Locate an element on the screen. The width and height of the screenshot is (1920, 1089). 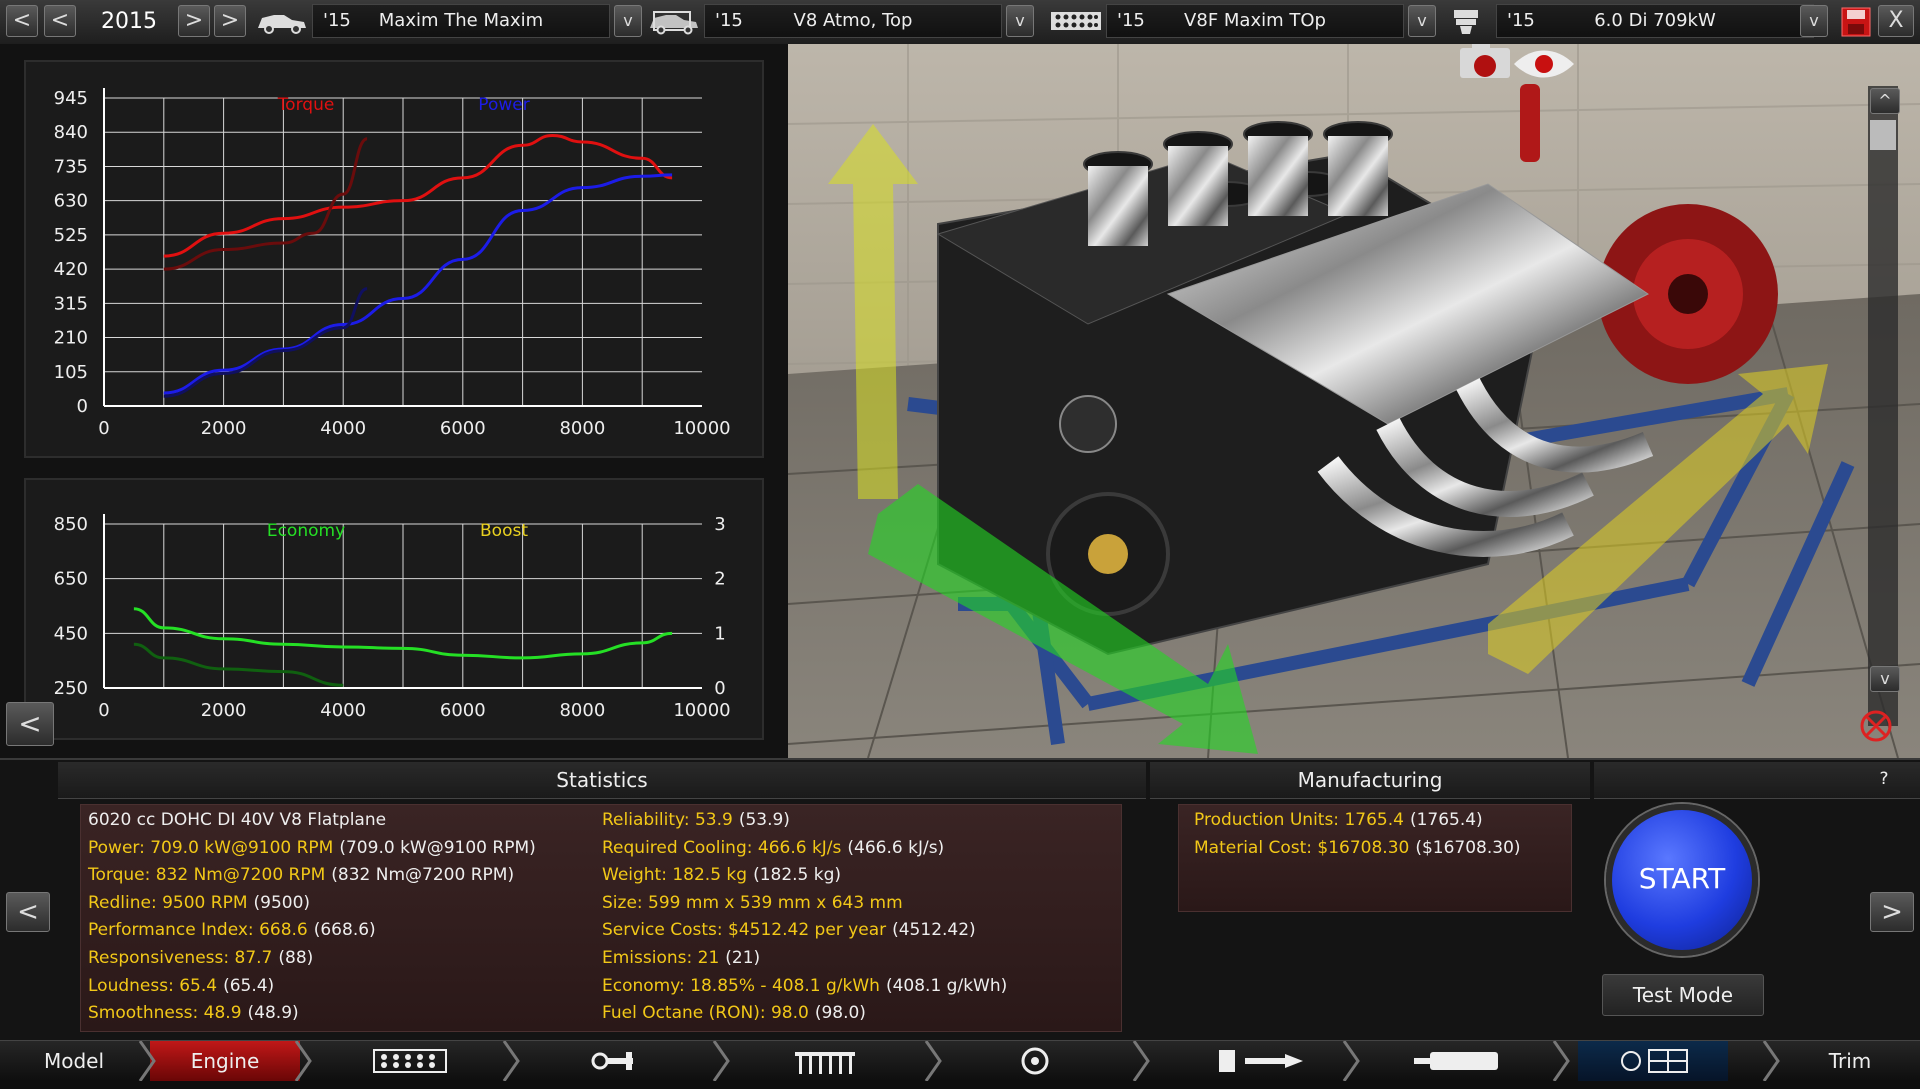
stat-base-value: (48.9) is located at coordinates (273, 1013).